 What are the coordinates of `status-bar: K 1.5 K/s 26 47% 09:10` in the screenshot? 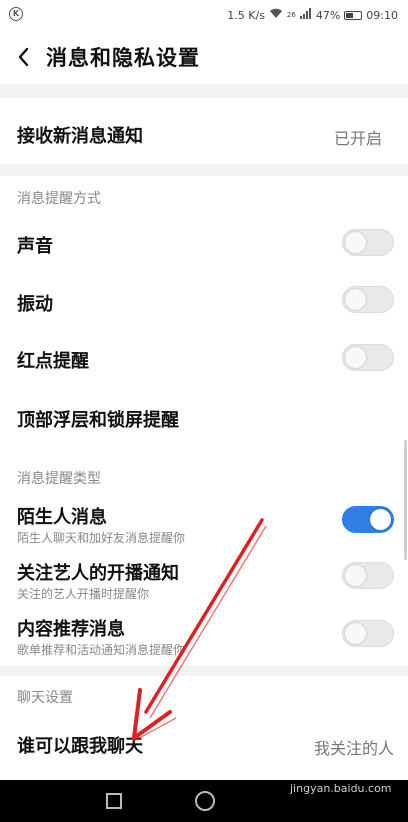 It's located at (204, 15).